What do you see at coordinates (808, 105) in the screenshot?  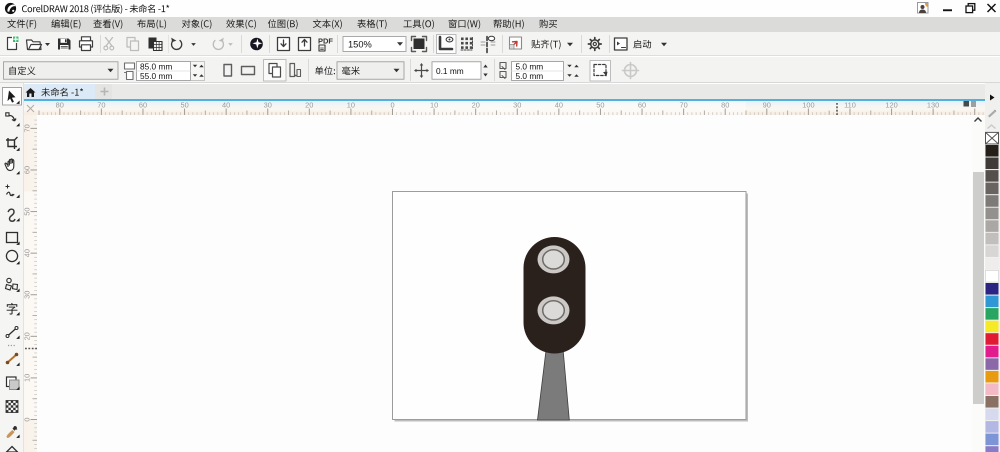 I see `svg-text: 100` at bounding box center [808, 105].